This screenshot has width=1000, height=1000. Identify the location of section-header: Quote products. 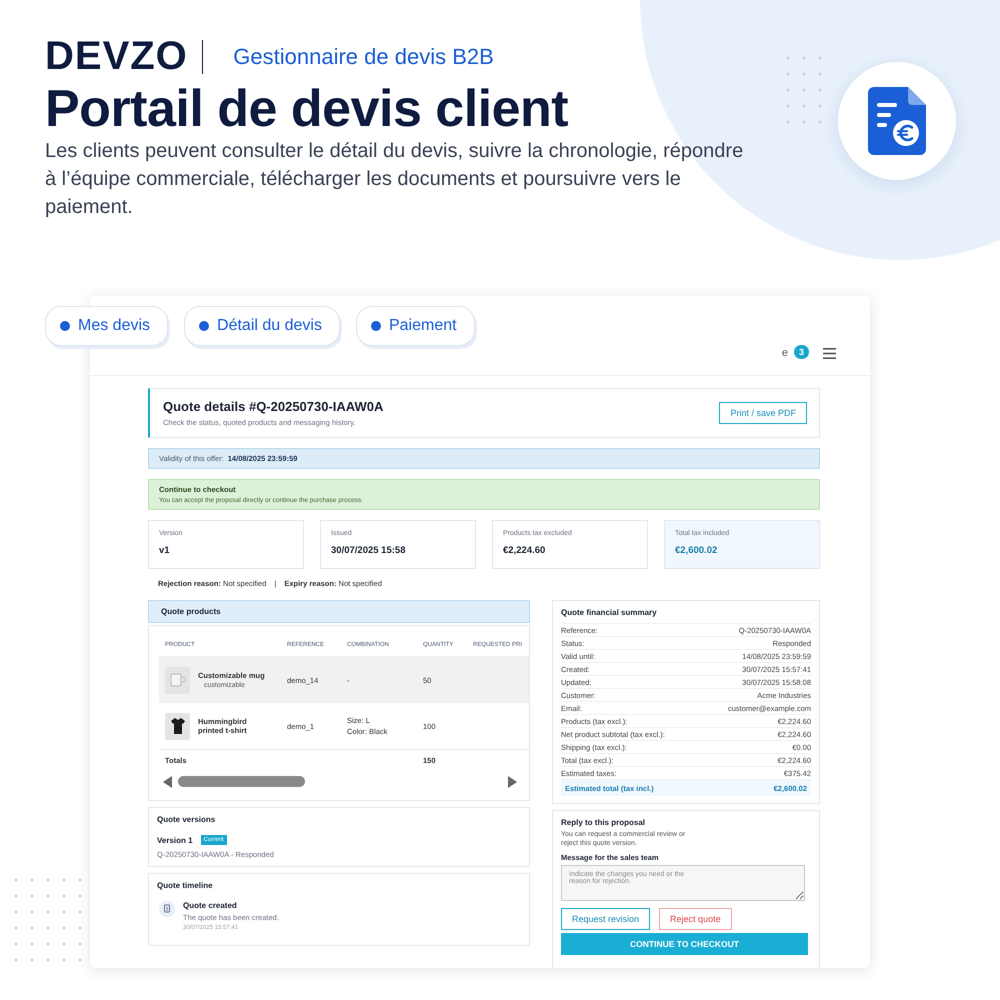
(339, 611).